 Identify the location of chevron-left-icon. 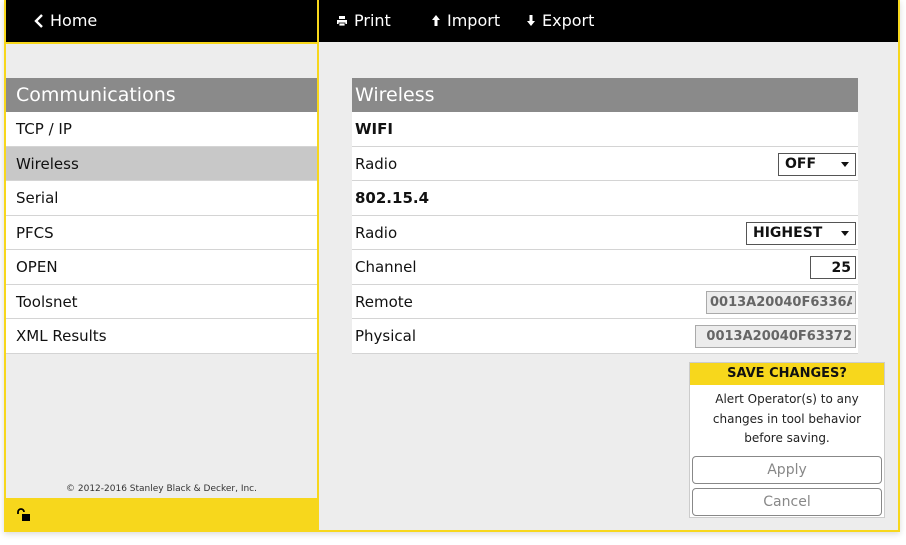
(39, 20).